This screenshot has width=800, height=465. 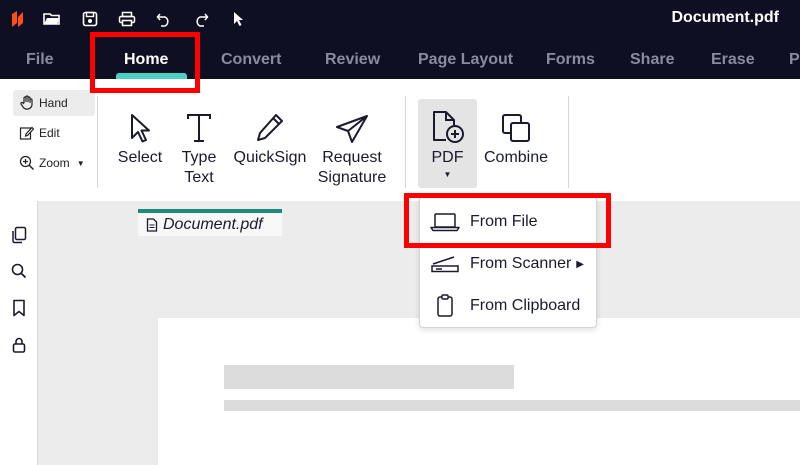 I want to click on tab-forms: Forms, so click(x=570, y=60).